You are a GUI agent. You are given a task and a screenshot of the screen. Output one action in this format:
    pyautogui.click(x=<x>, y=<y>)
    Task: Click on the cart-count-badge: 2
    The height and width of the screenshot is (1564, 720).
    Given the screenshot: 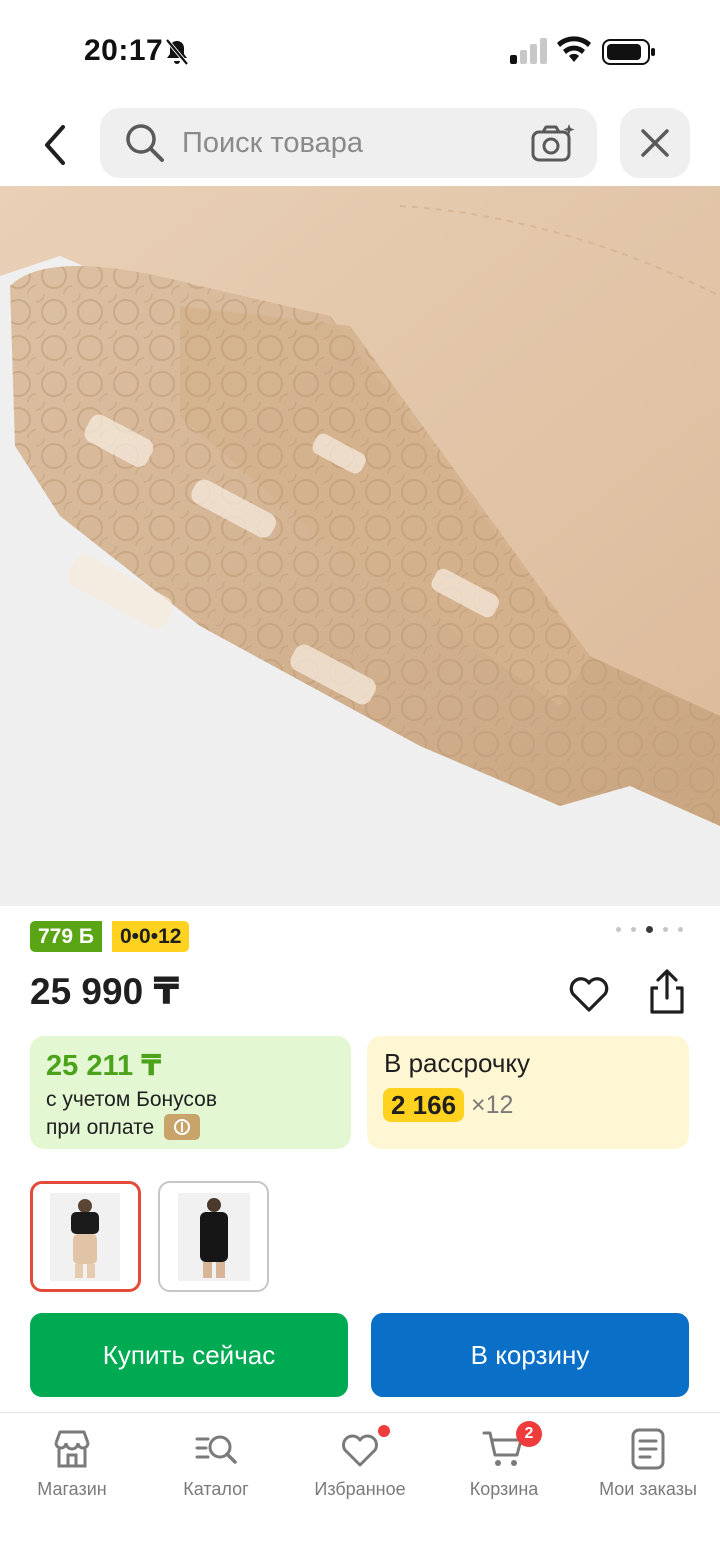 What is the action you would take?
    pyautogui.click(x=529, y=1434)
    